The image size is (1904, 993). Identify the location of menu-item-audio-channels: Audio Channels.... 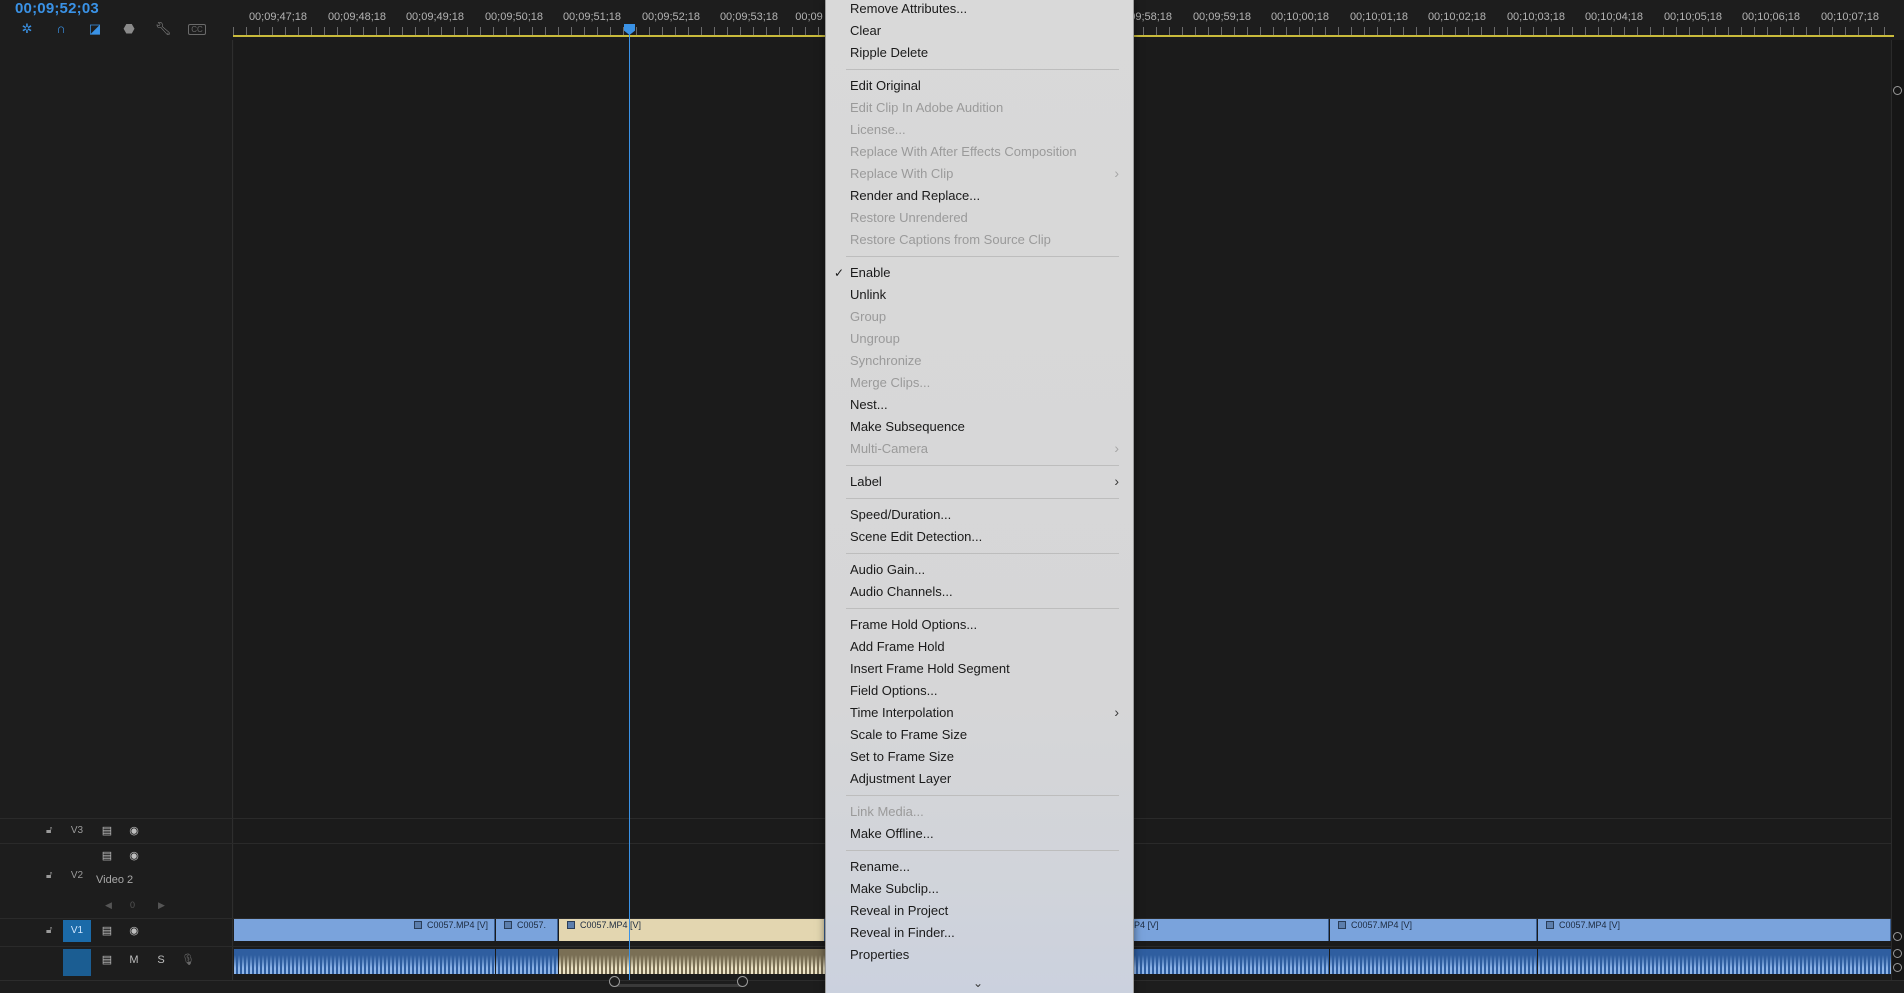
(901, 592).